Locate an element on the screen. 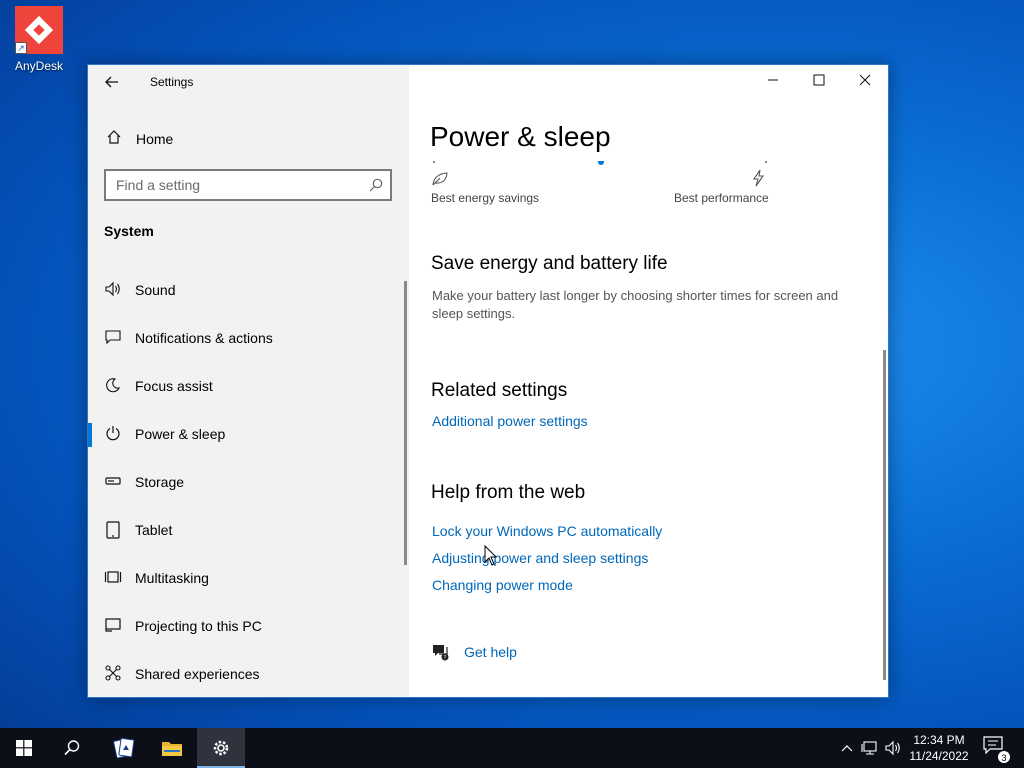 Image resolution: width=1024 pixels, height=768 pixels. sidebar-item-power-sleep: Power & sleep is located at coordinates (248, 435).